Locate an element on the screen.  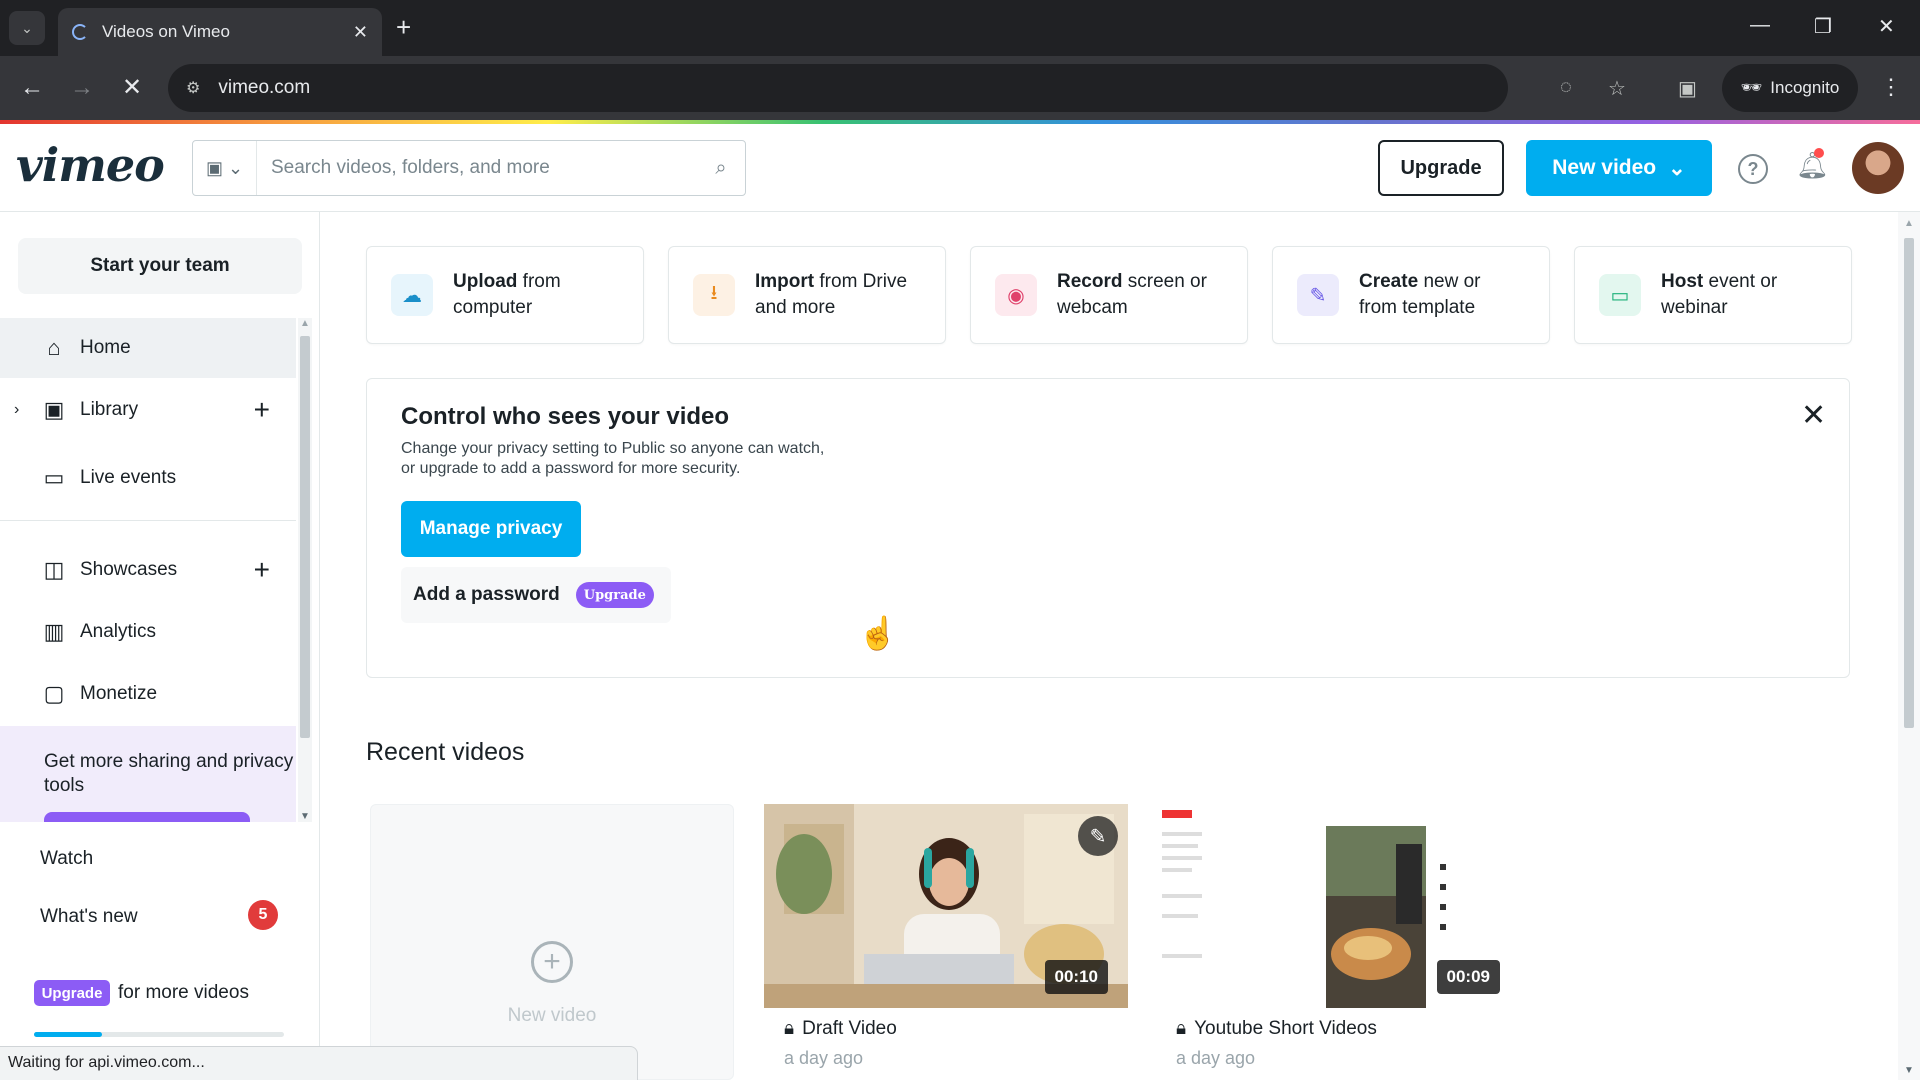
back-icon: ← is located at coordinates (32, 88).